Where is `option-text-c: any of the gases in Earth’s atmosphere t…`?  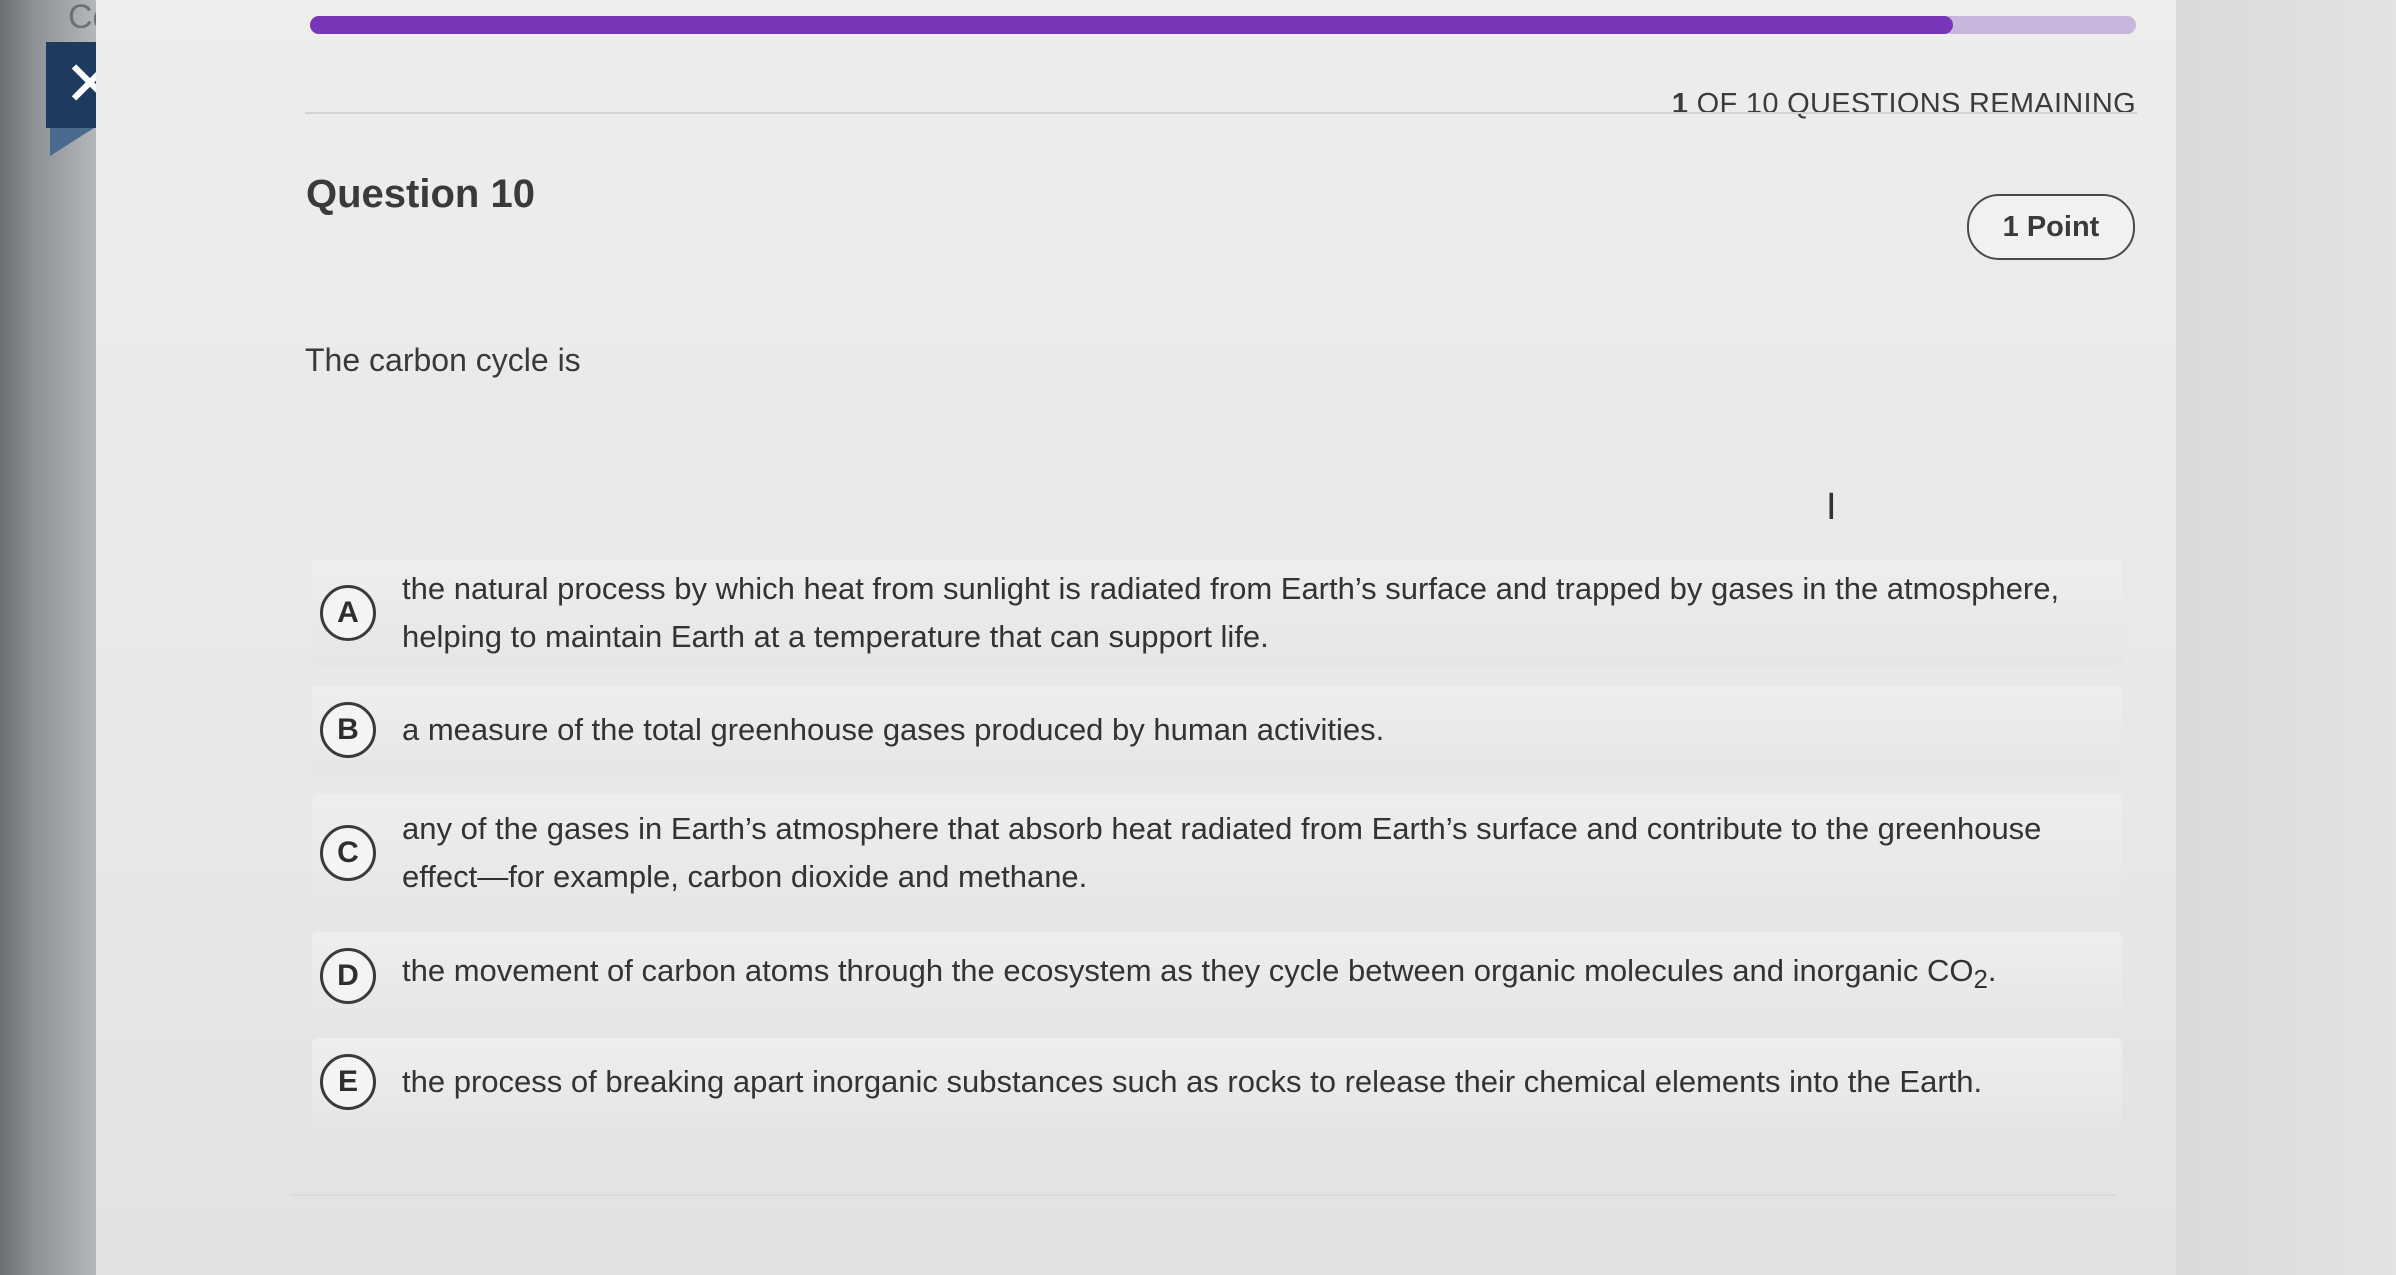 option-text-c: any of the gases in Earth’s atmosphere t… is located at coordinates (1222, 852).